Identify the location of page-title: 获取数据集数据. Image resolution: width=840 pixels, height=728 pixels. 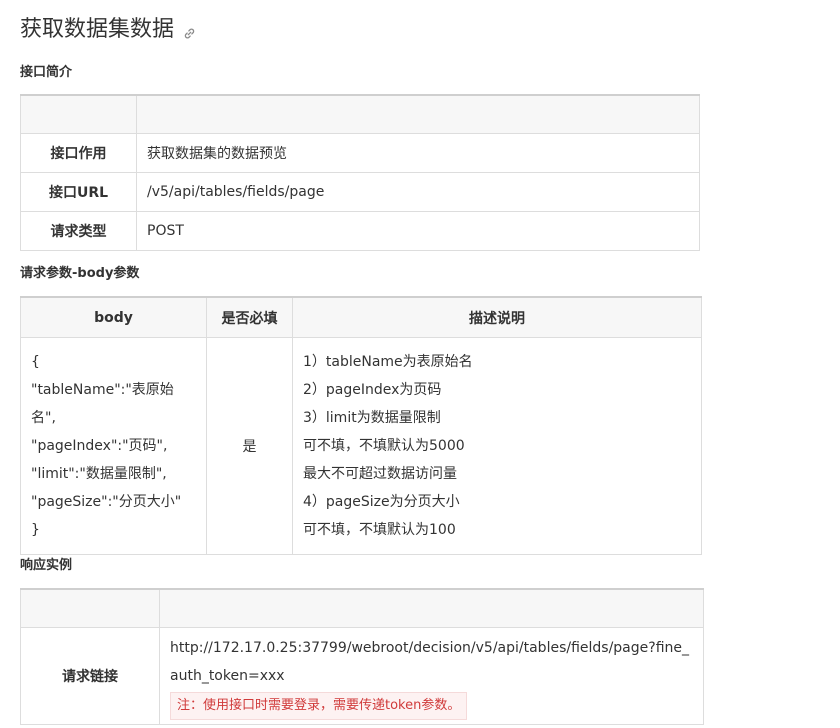
(108, 30).